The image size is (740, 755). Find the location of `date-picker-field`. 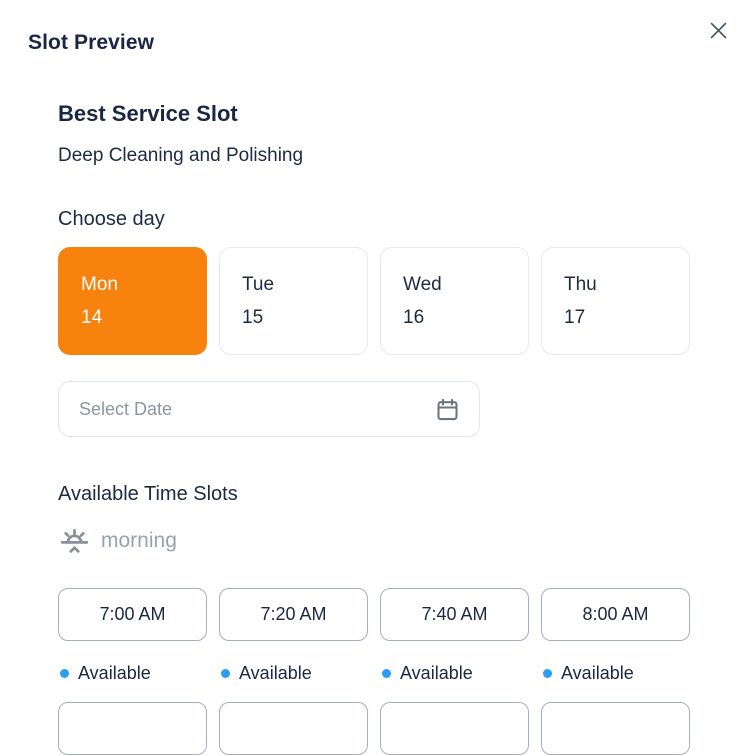

date-picker-field is located at coordinates (269, 409).